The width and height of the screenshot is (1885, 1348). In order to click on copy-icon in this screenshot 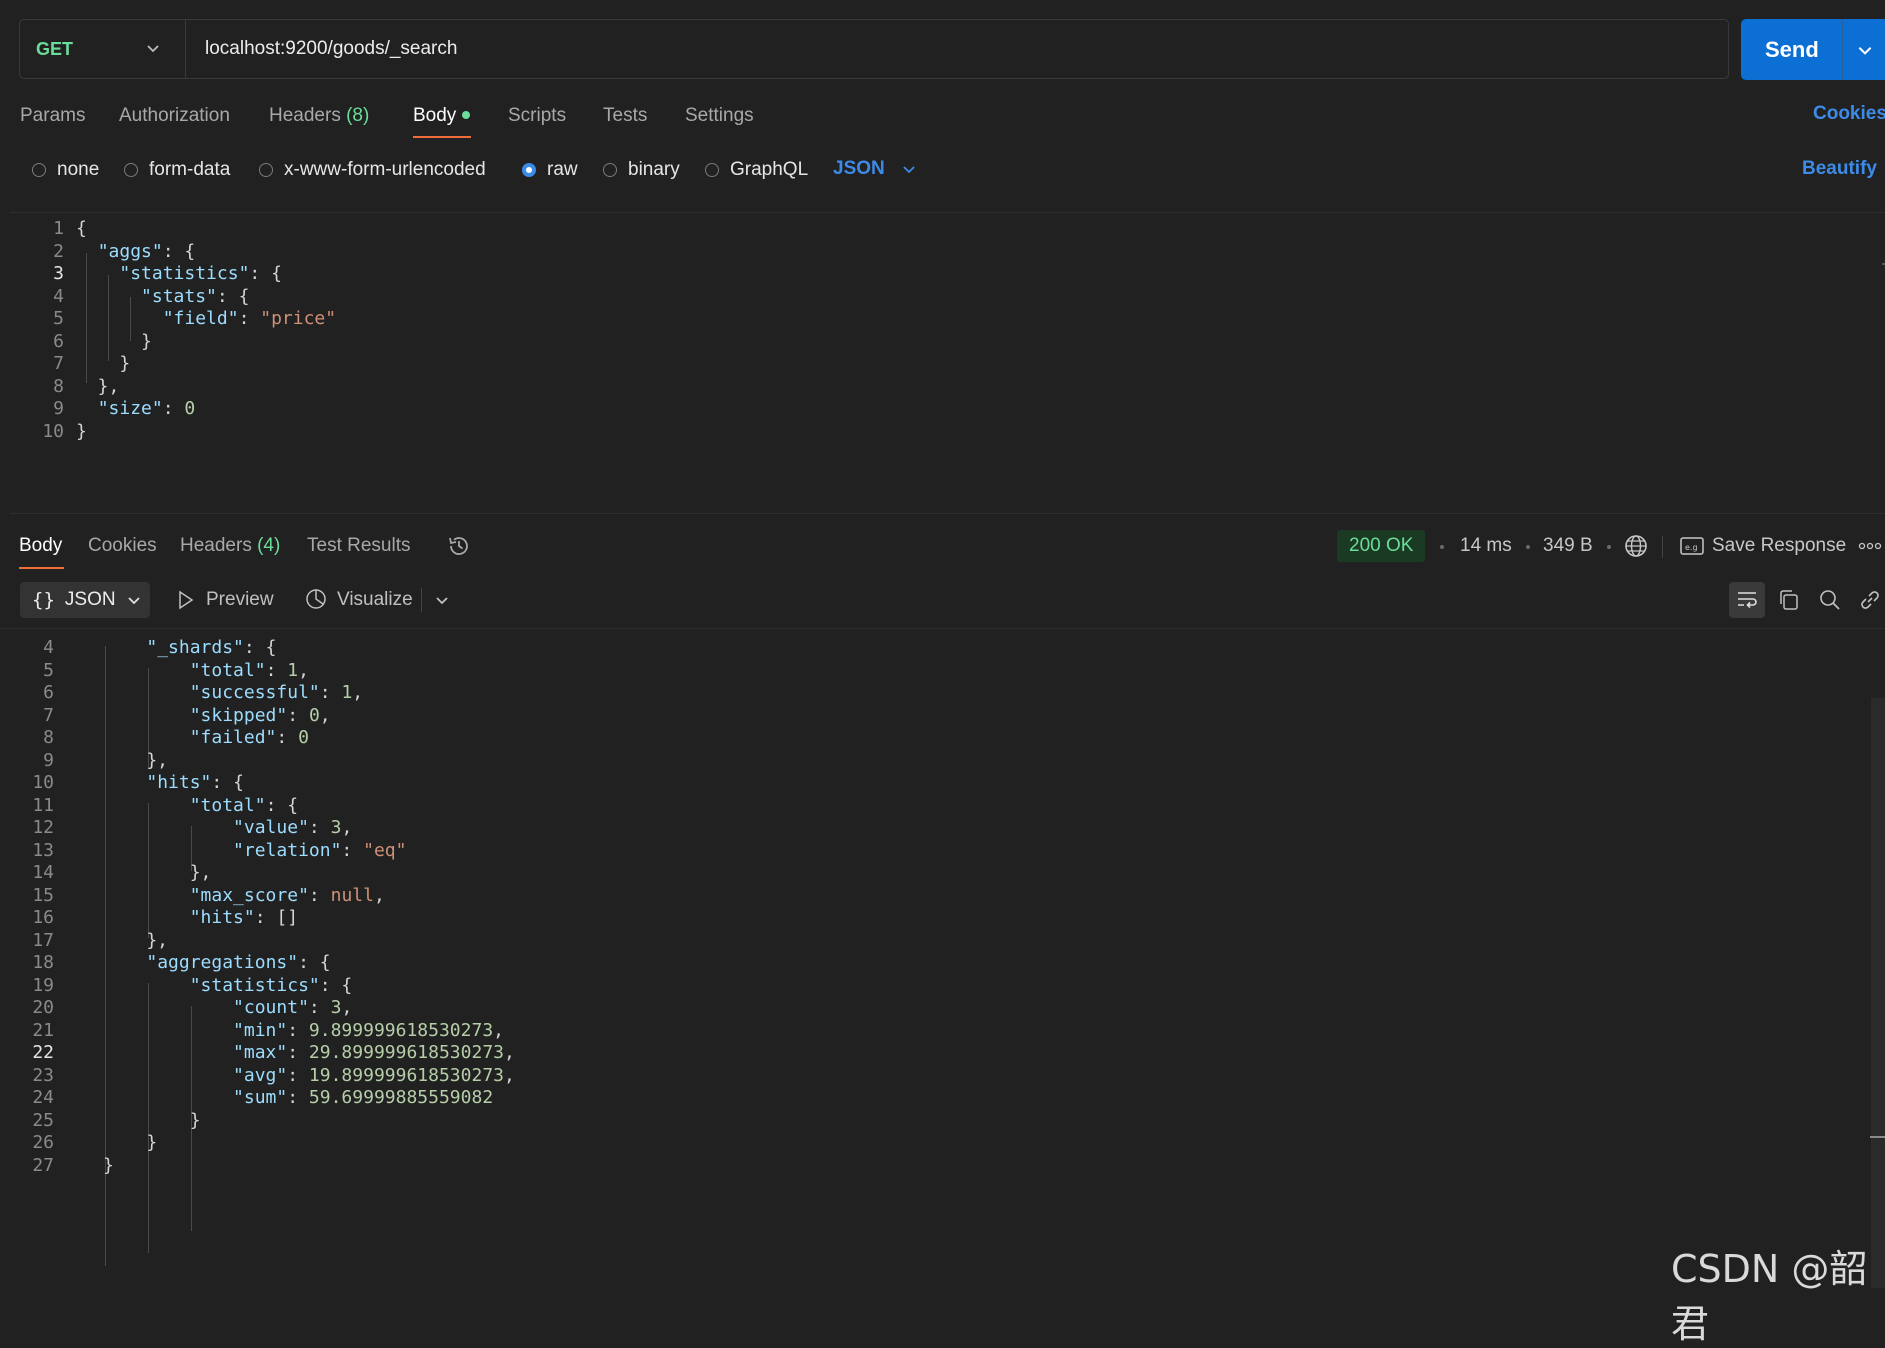, I will do `click(1789, 600)`.